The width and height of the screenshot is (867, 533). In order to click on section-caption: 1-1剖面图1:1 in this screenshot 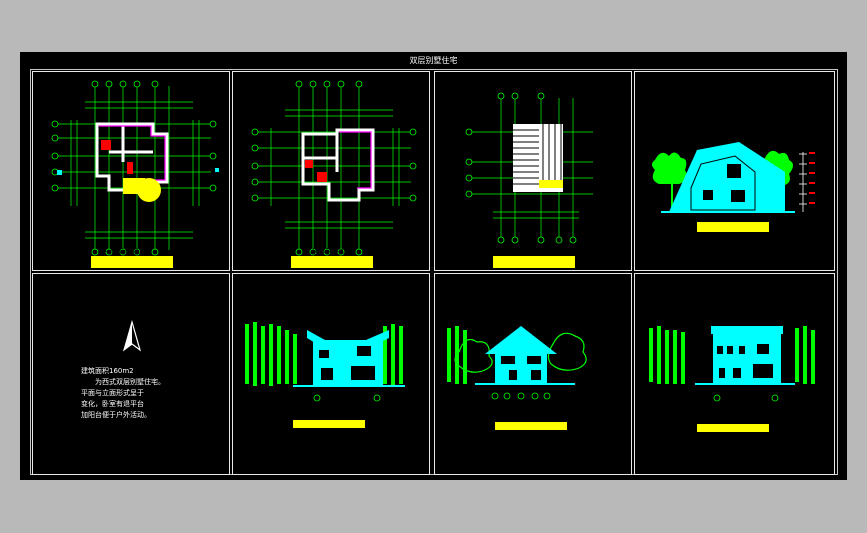, I will do `click(729, 218)`.